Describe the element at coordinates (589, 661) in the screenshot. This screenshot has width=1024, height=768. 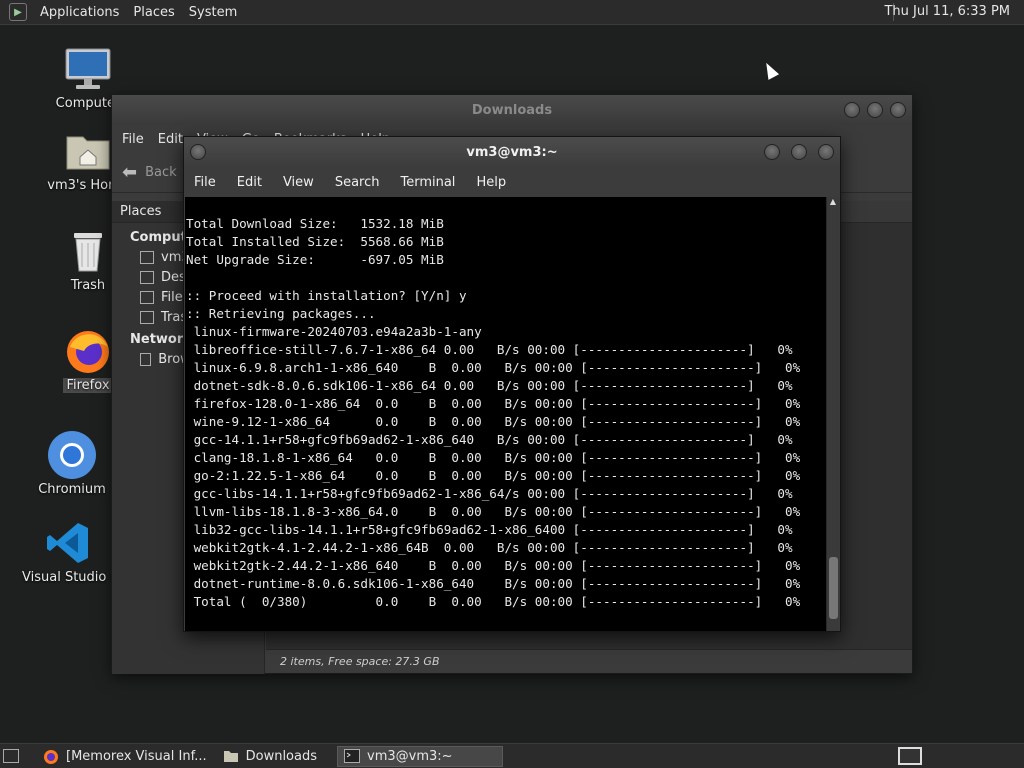
I see `status-bar: 2 items, Free space: 27.3 GB` at that location.